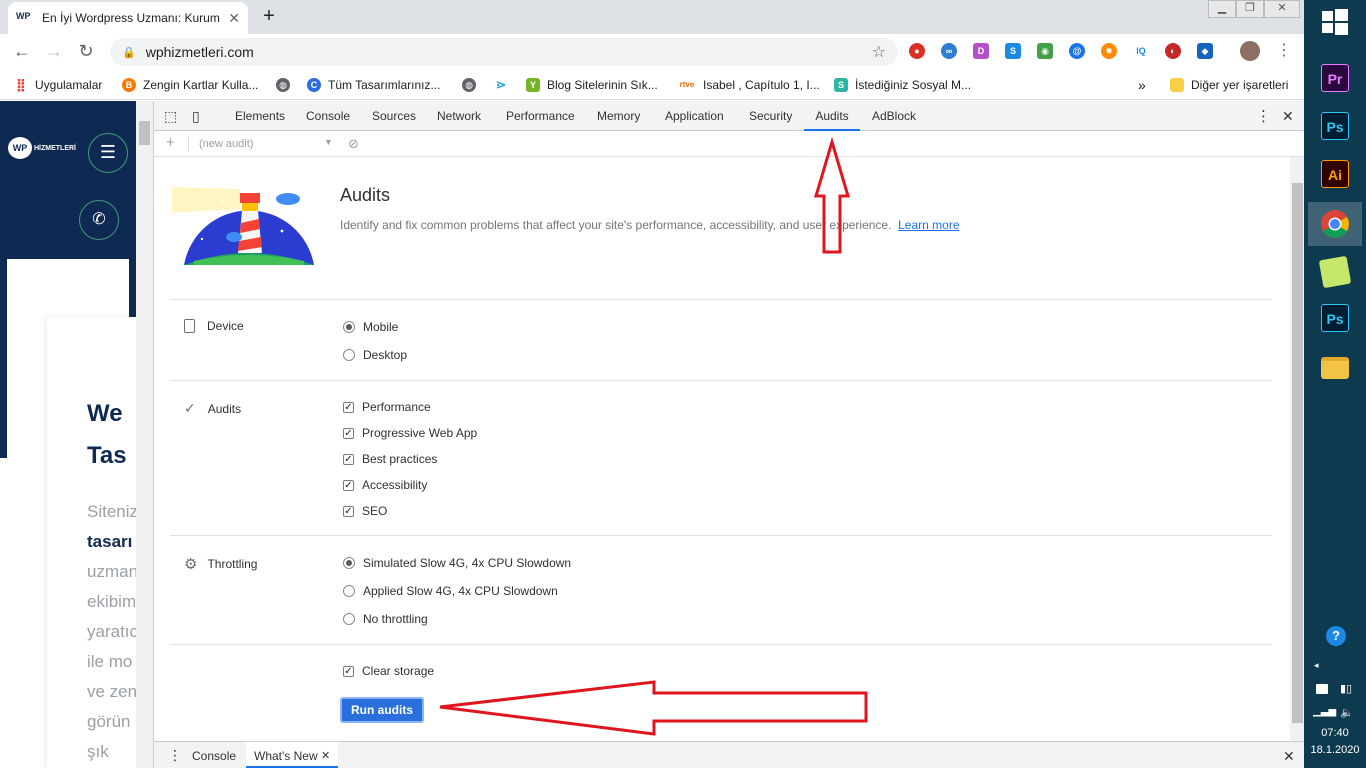  What do you see at coordinates (1173, 51) in the screenshot?
I see `red-ext-icon: ◐` at bounding box center [1173, 51].